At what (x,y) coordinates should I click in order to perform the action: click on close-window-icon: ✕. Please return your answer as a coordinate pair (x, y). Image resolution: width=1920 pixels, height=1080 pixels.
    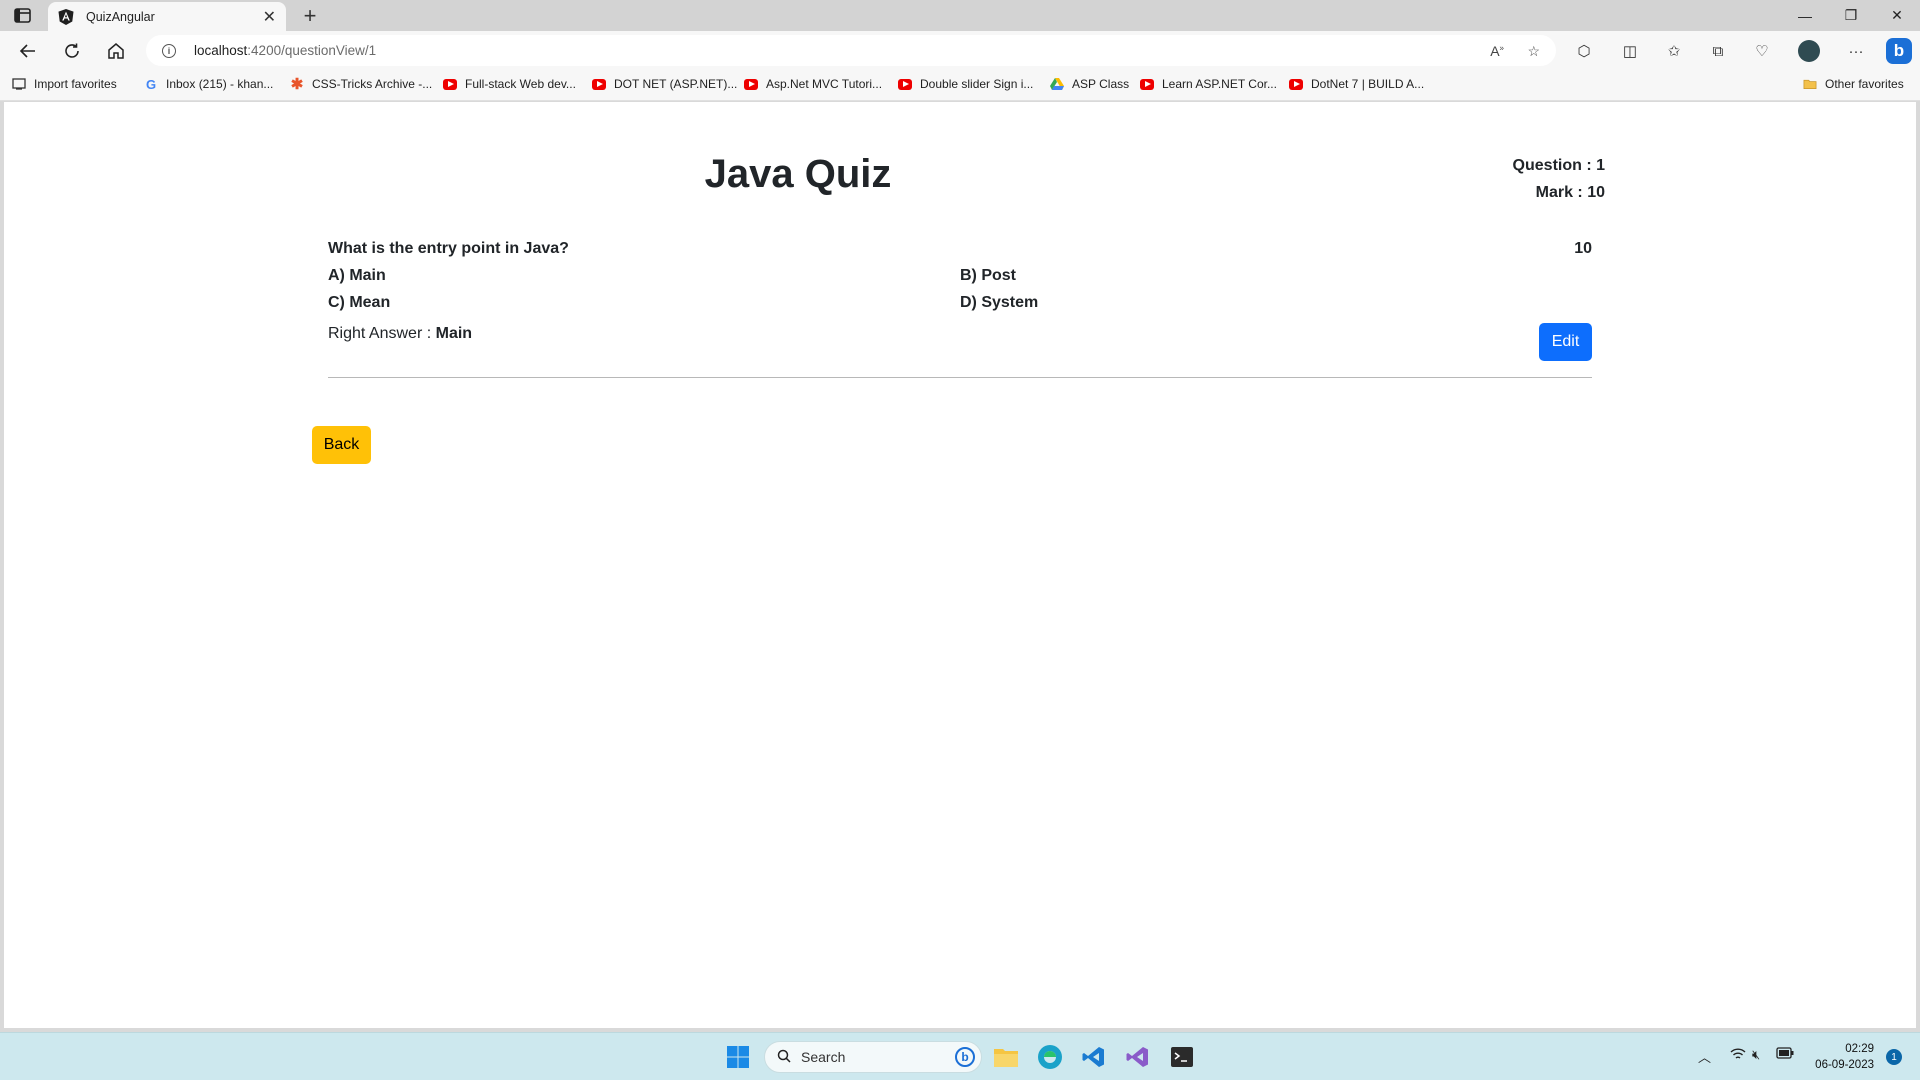
    Looking at the image, I should click on (1897, 15).